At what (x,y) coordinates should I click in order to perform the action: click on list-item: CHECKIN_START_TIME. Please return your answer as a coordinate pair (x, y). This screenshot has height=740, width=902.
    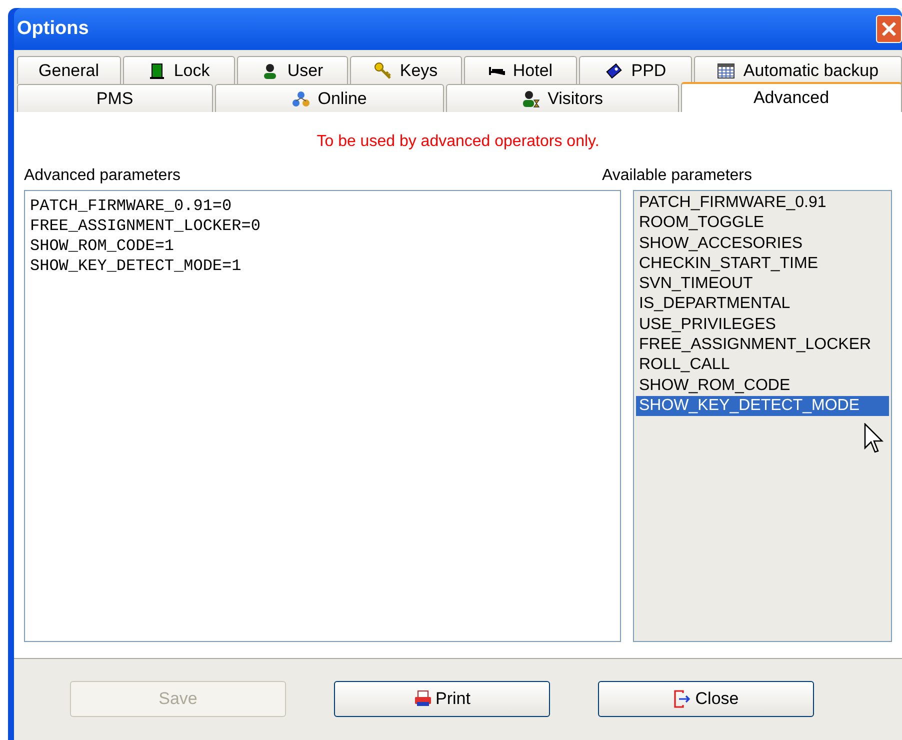
    Looking at the image, I should click on (762, 264).